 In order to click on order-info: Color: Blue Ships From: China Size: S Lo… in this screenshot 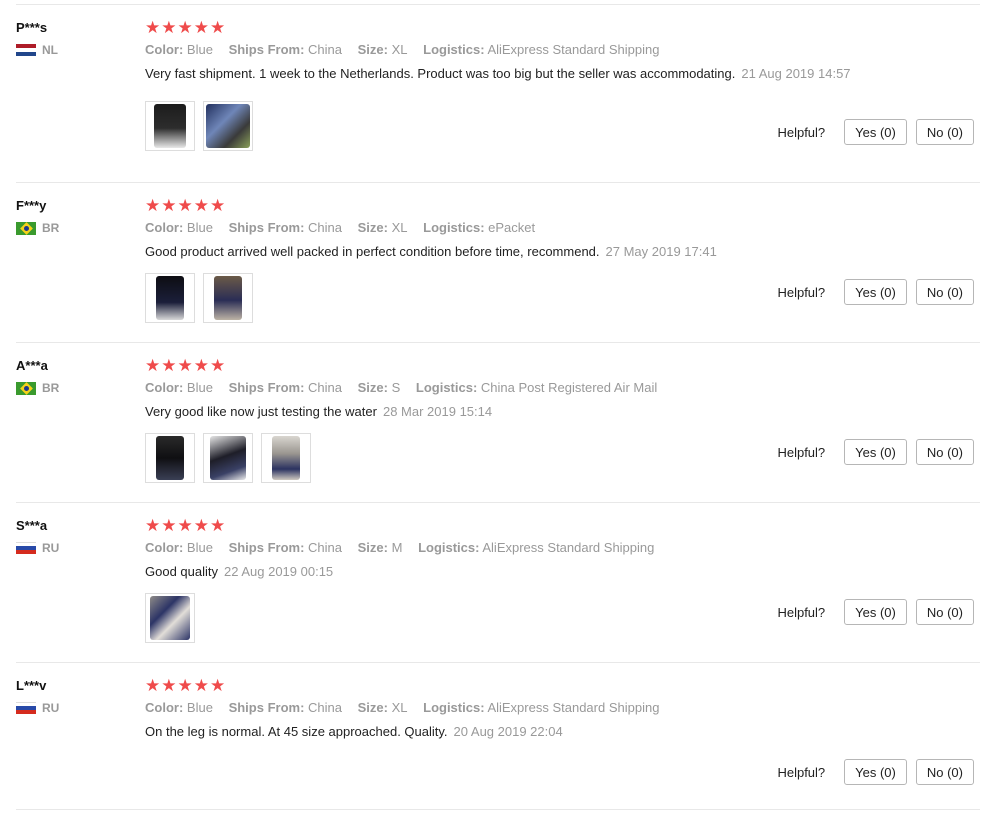, I will do `click(562, 388)`.